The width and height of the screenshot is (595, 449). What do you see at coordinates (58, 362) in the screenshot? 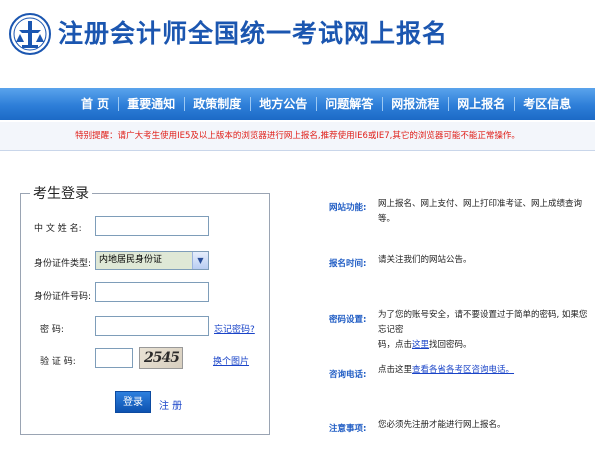
I see `captcha-label: 验 证 码:` at bounding box center [58, 362].